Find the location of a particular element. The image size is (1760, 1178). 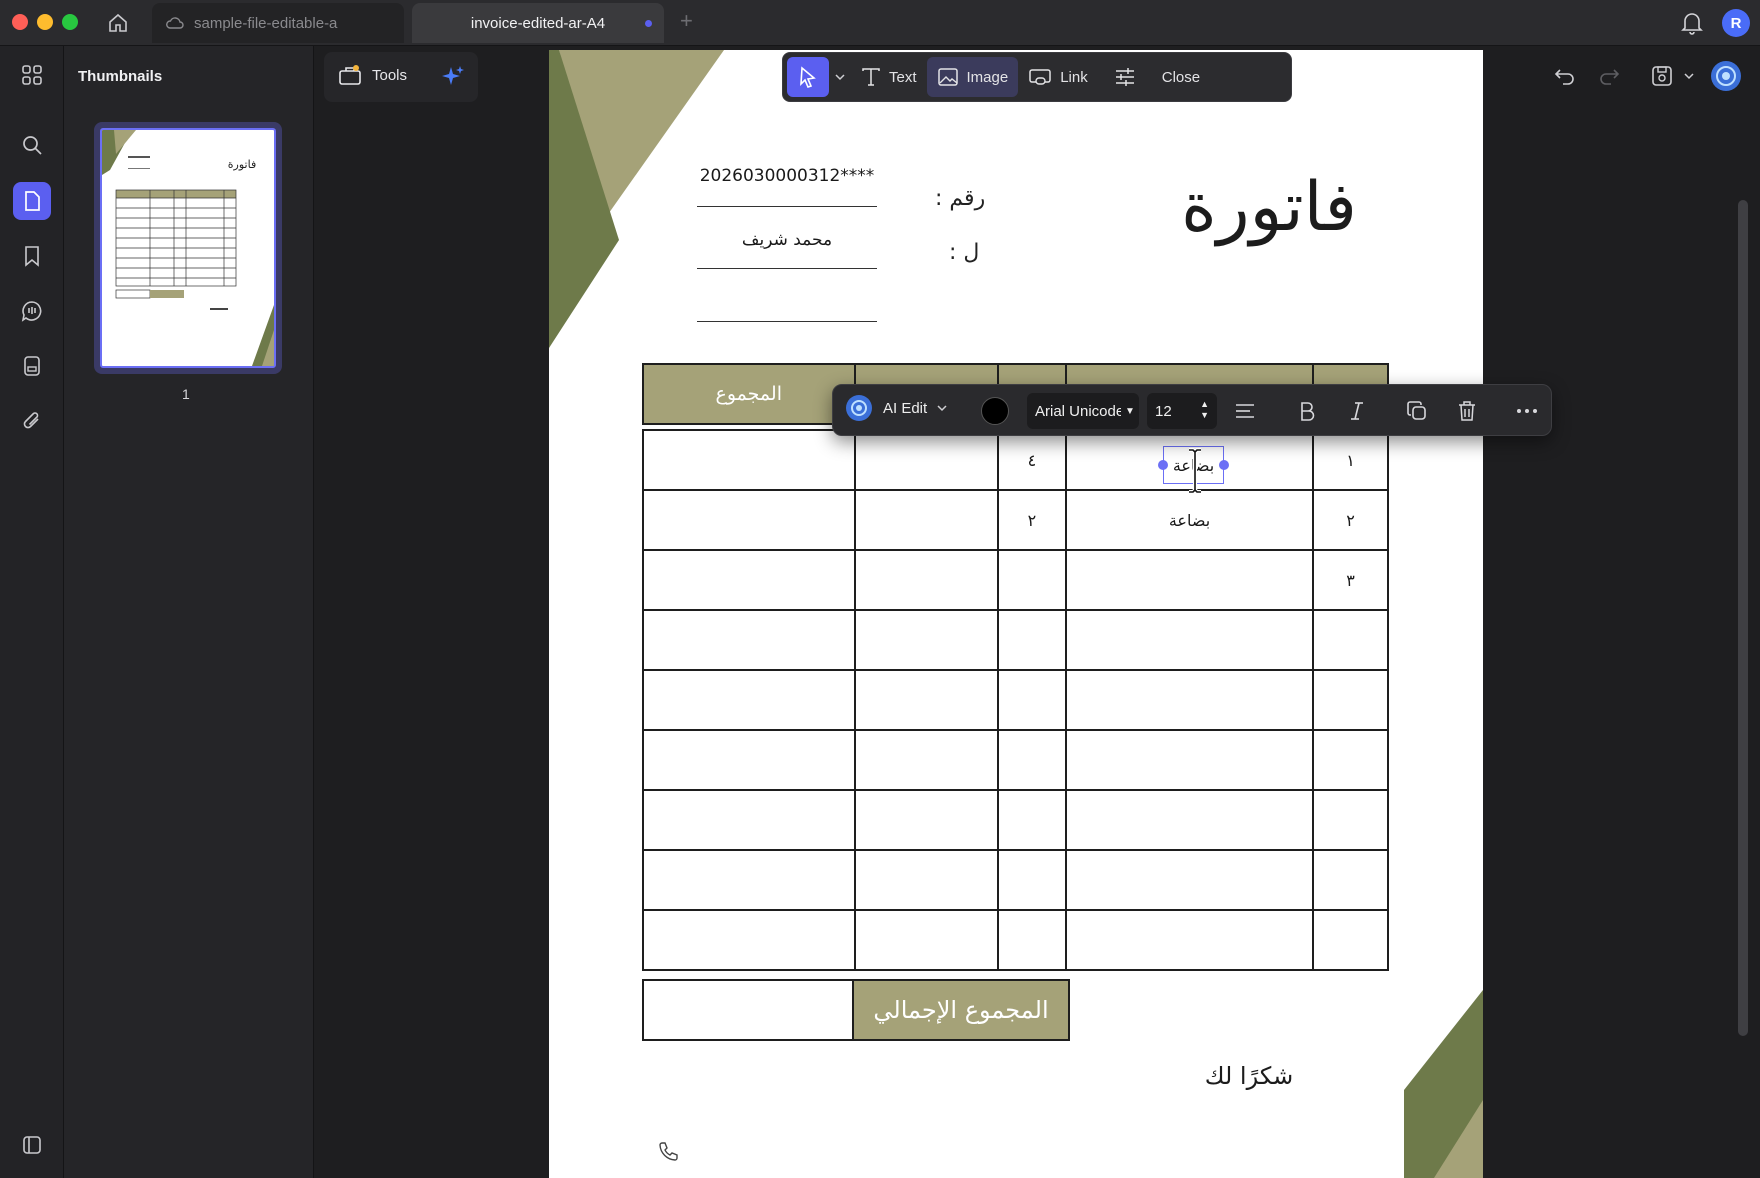

cell-item: بضاعة is located at coordinates (1189, 520).